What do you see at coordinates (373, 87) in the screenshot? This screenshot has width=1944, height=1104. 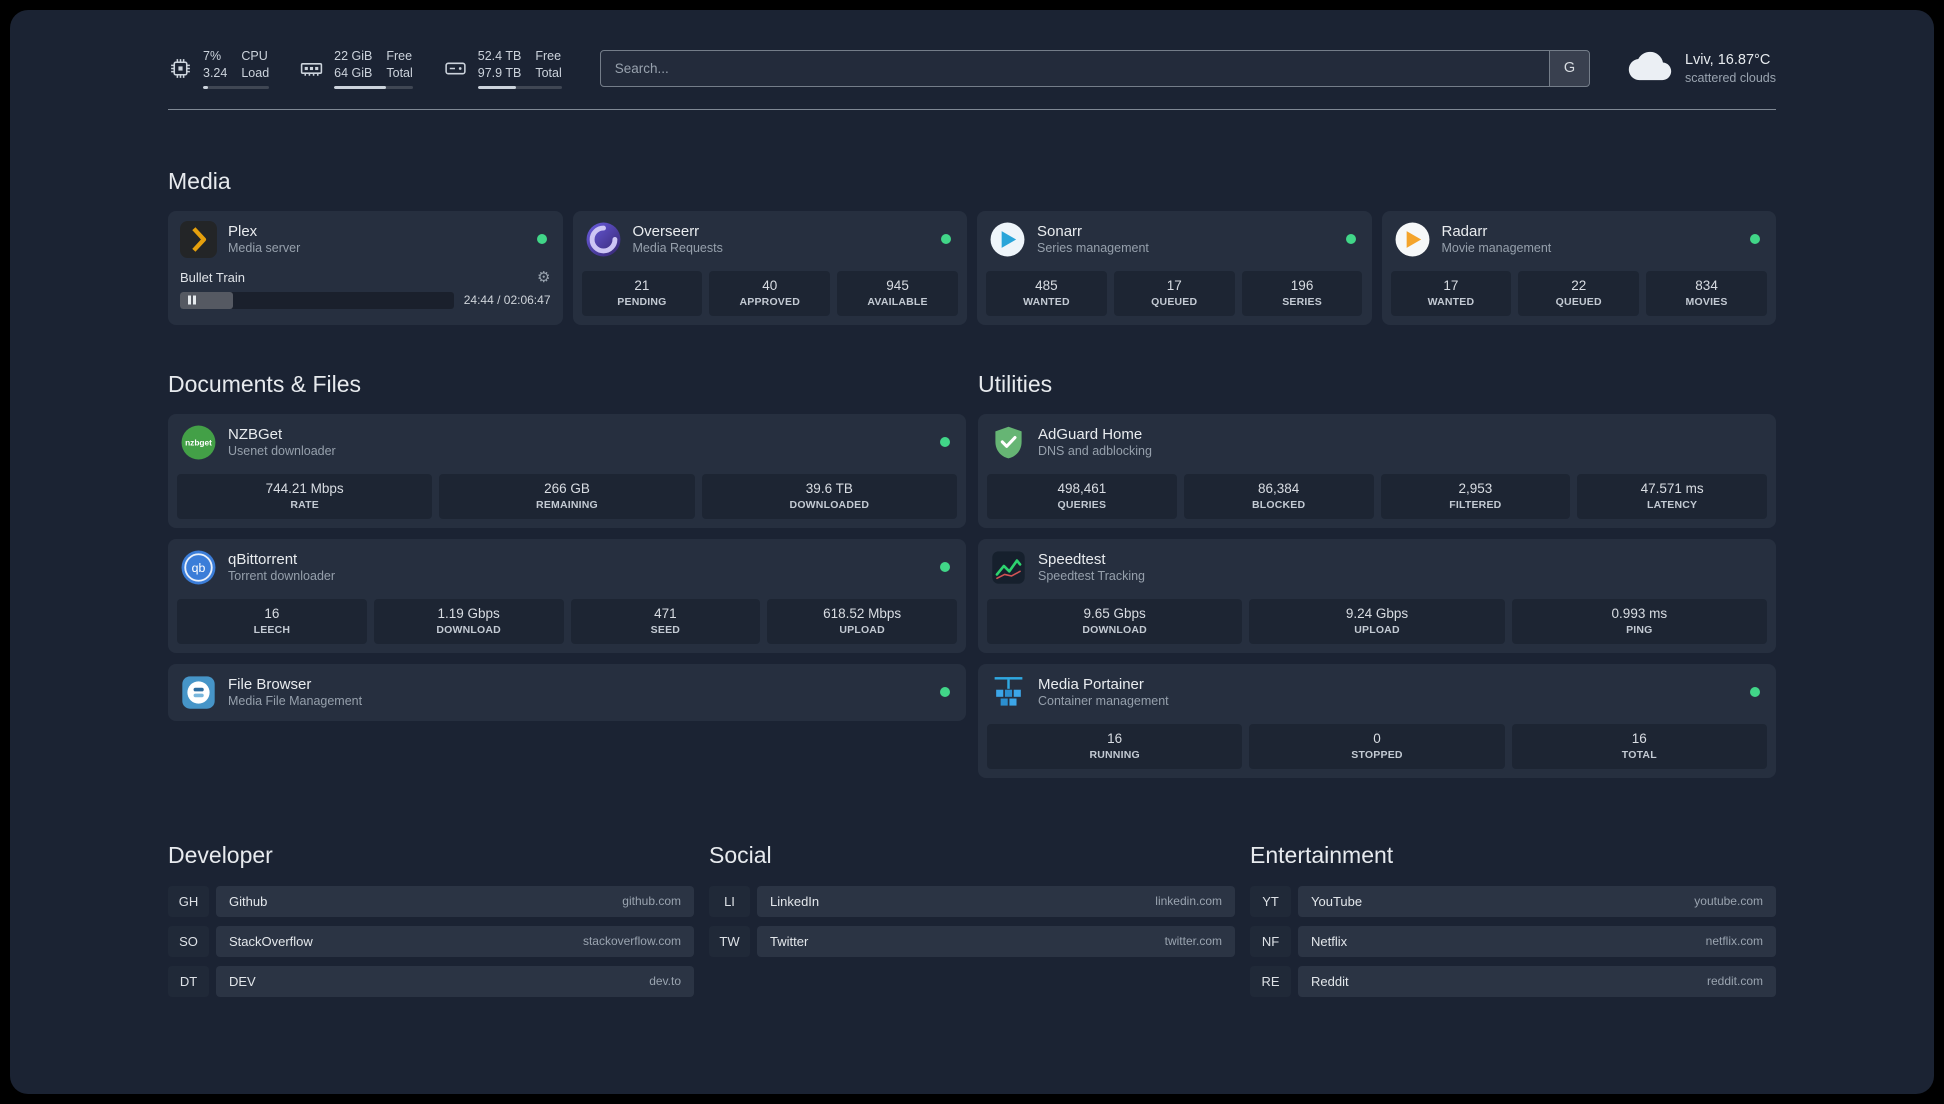 I see `memory-progress-bar` at bounding box center [373, 87].